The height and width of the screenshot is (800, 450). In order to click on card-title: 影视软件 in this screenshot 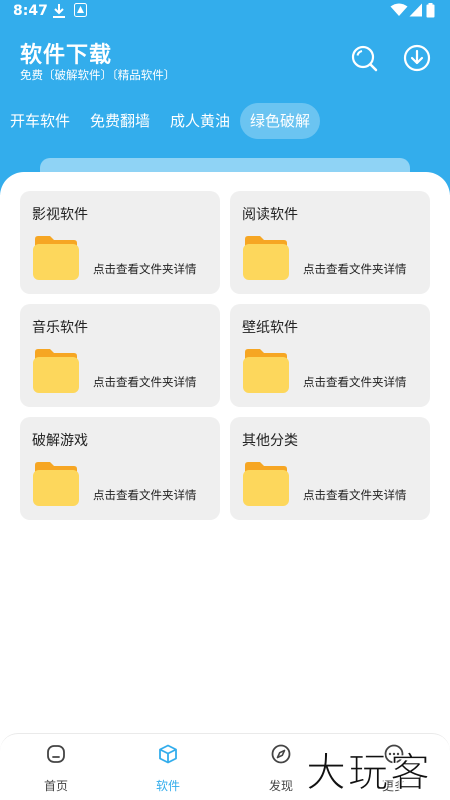, I will do `click(60, 215)`.